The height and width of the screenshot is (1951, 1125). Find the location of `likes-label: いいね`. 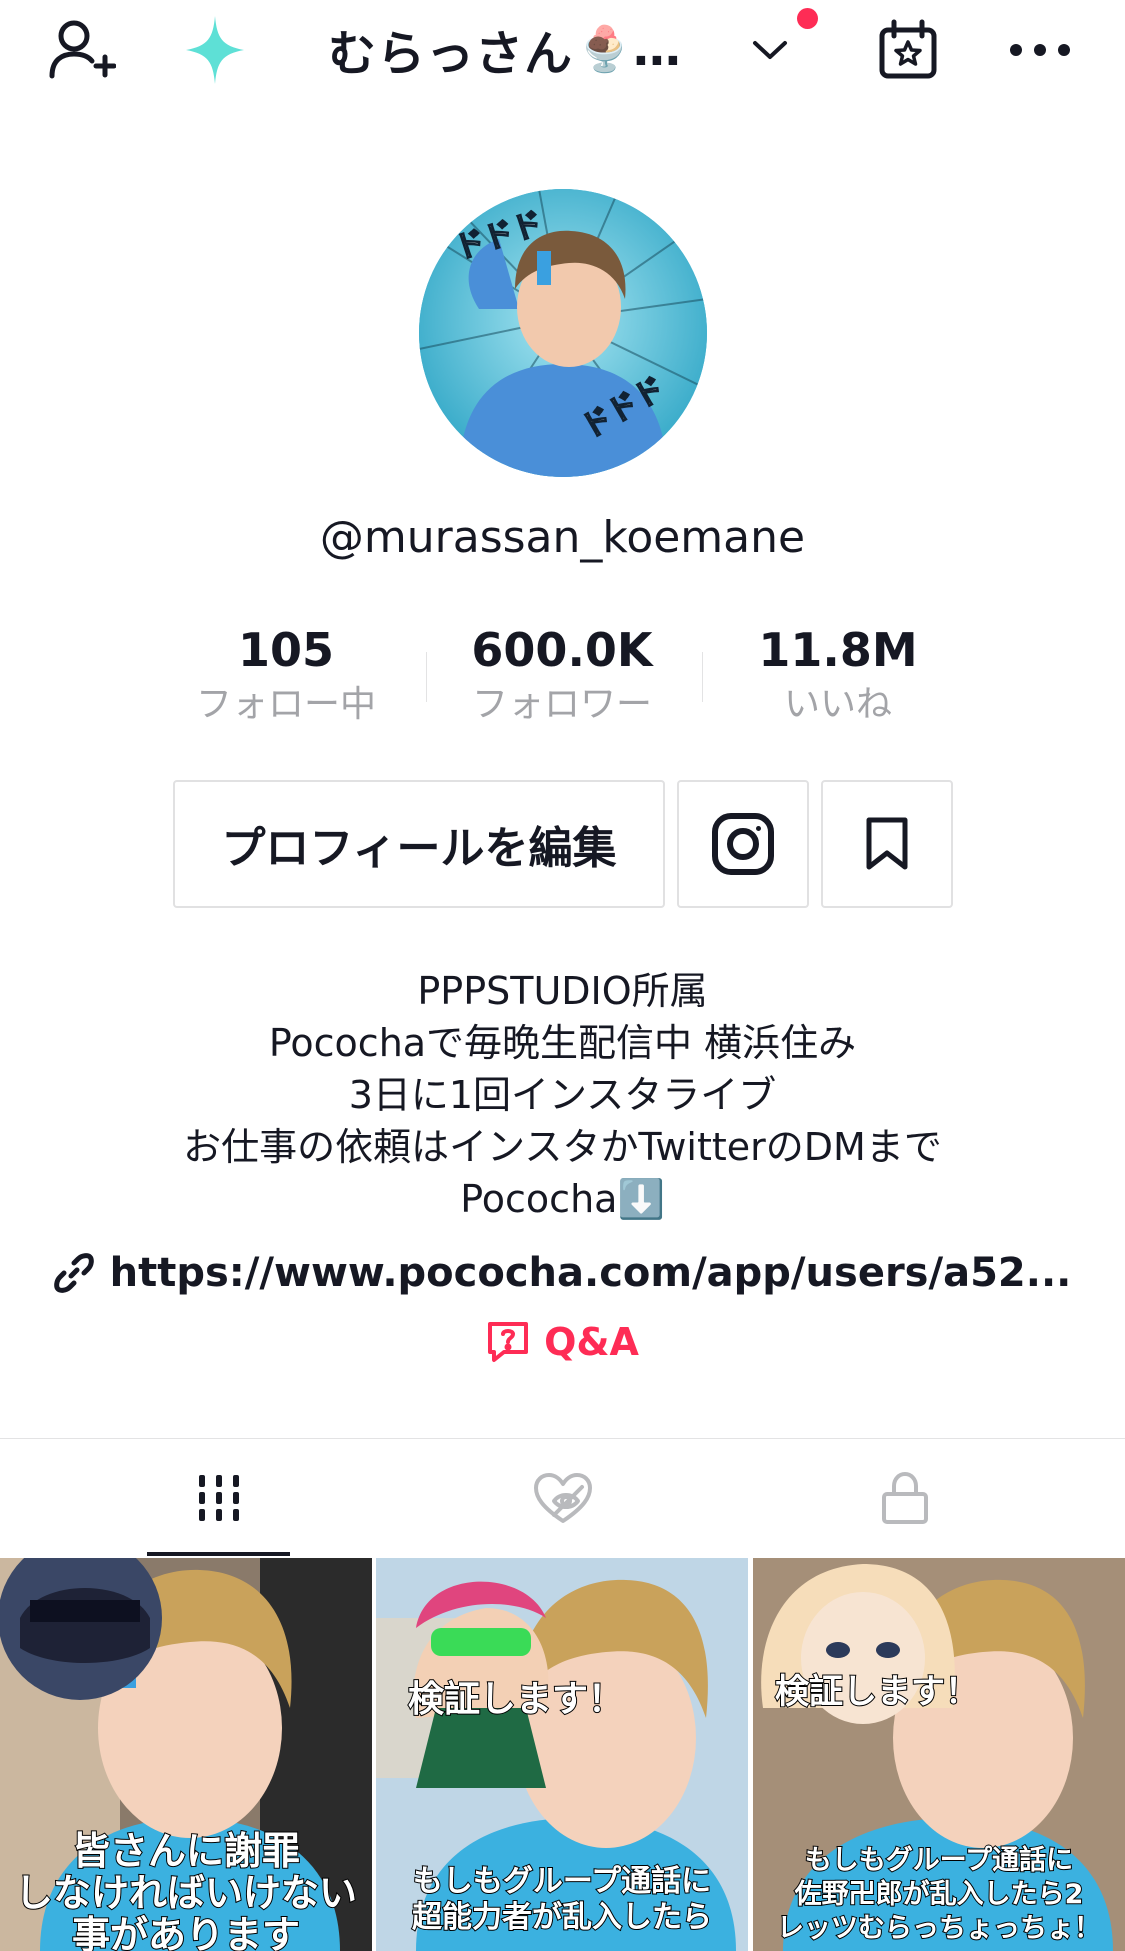

likes-label: いいね is located at coordinates (837, 704).